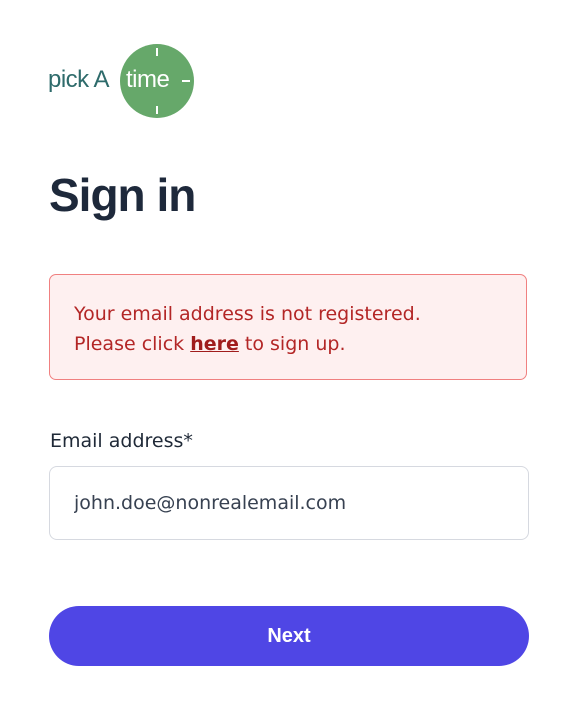 The image size is (582, 701). What do you see at coordinates (295, 344) in the screenshot?
I see `alert-suffix: to sign up.` at bounding box center [295, 344].